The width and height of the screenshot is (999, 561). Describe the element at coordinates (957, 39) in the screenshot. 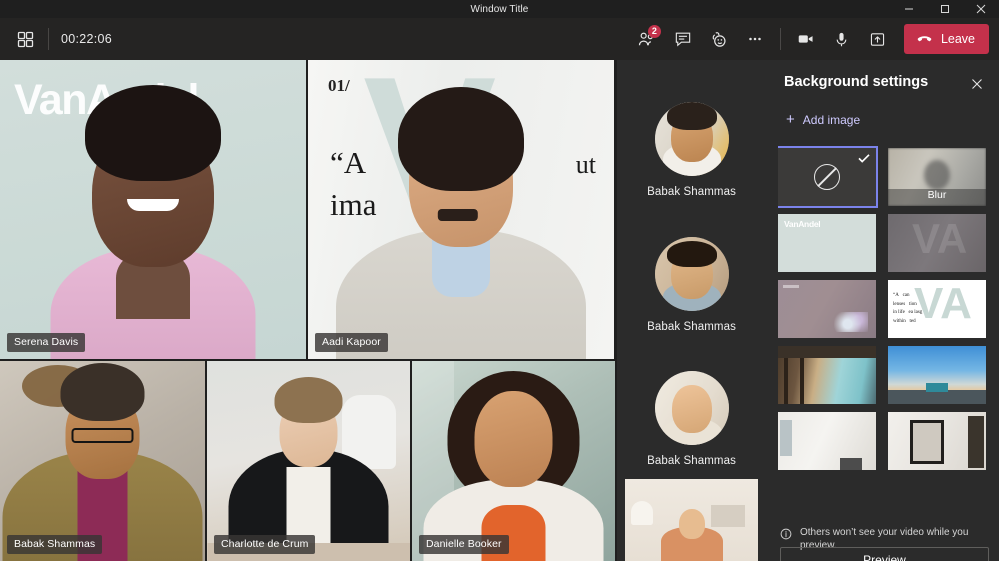

I see `leave-button-label: Leave` at that location.